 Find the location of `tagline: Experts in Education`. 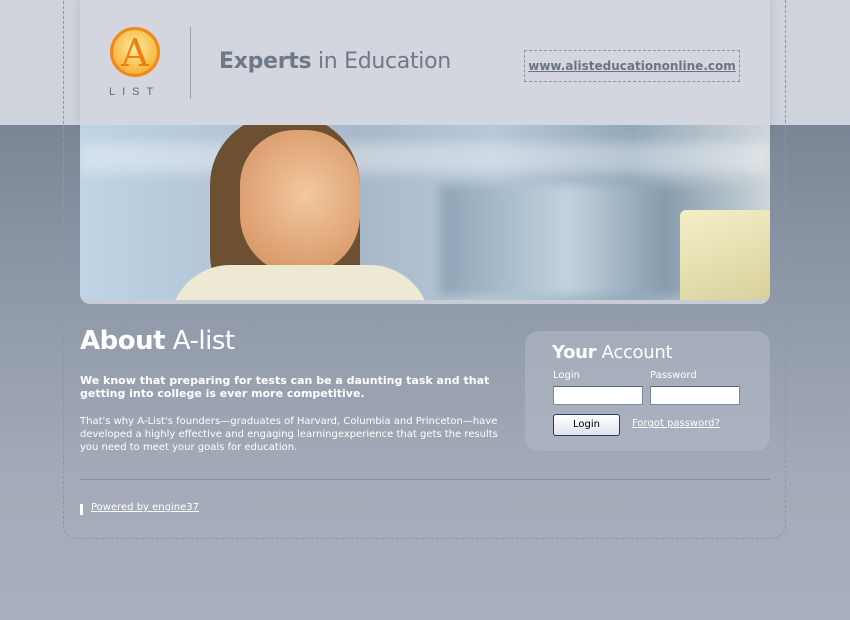

tagline: Experts in Education is located at coordinates (335, 61).